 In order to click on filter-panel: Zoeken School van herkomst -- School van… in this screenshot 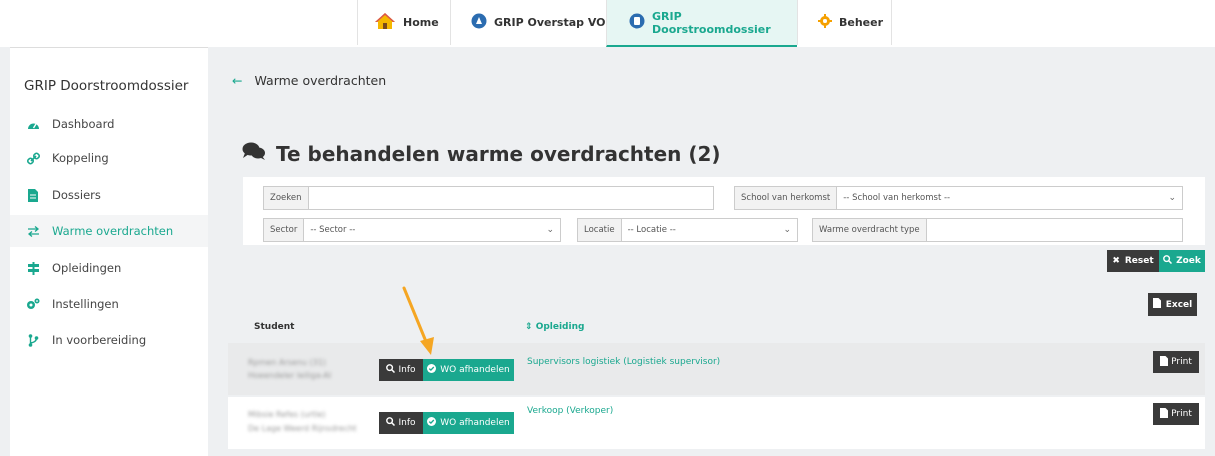, I will do `click(724, 211)`.